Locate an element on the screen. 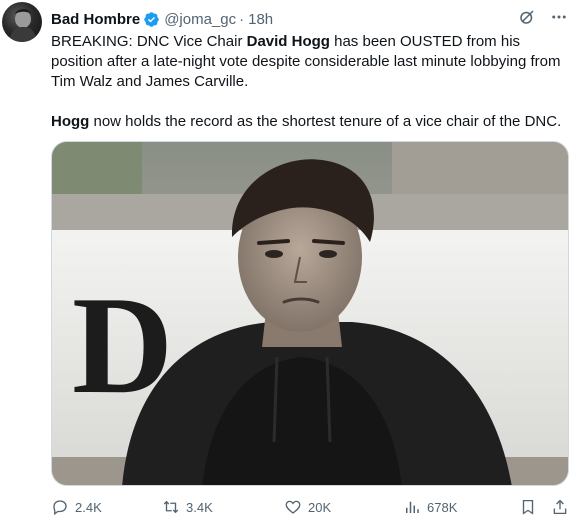  like-button: 20K is located at coordinates (307, 507).